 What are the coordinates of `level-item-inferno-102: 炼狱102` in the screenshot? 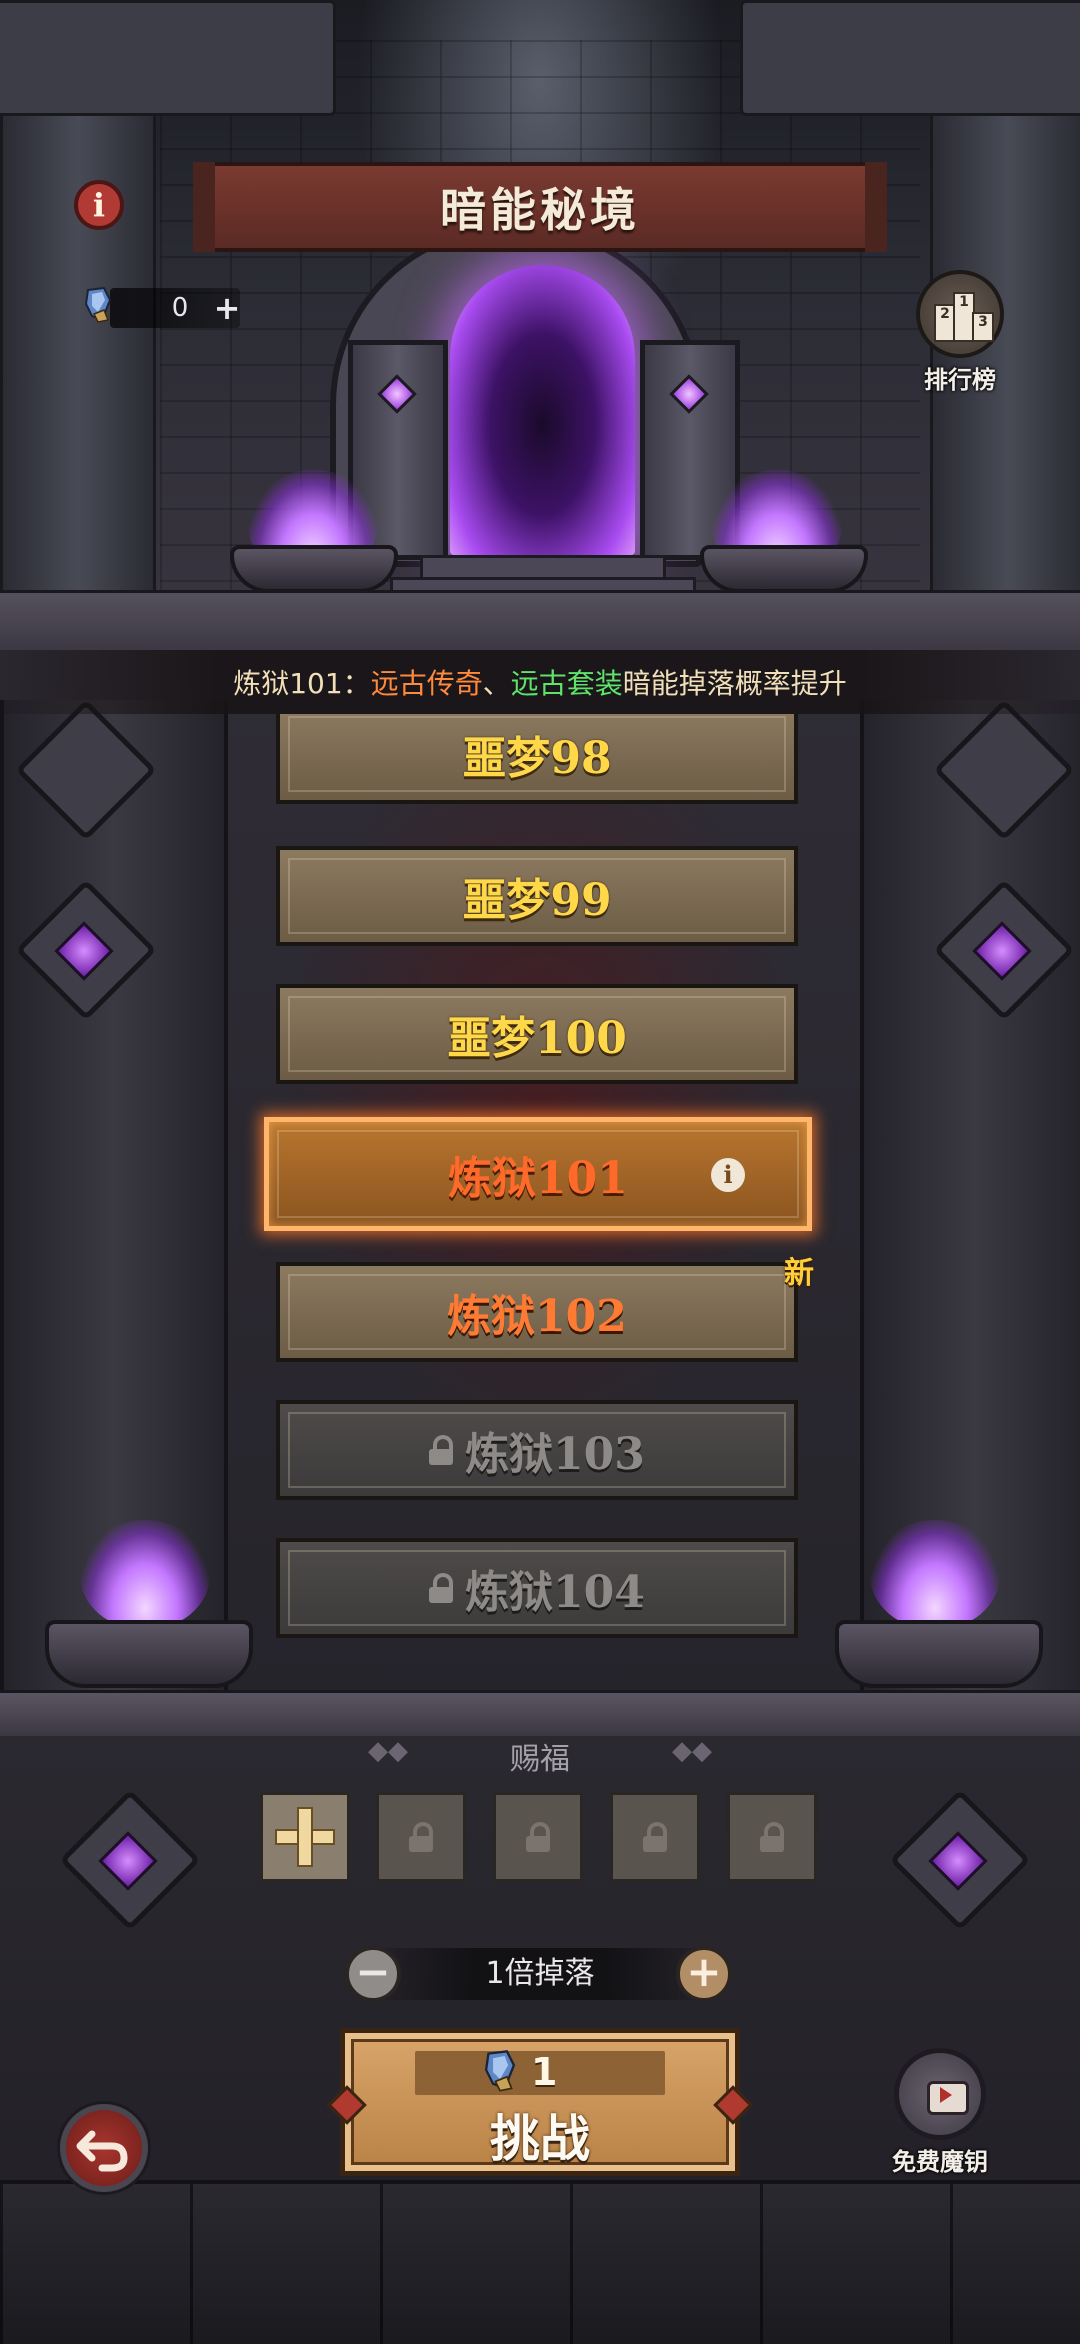 It's located at (537, 1312).